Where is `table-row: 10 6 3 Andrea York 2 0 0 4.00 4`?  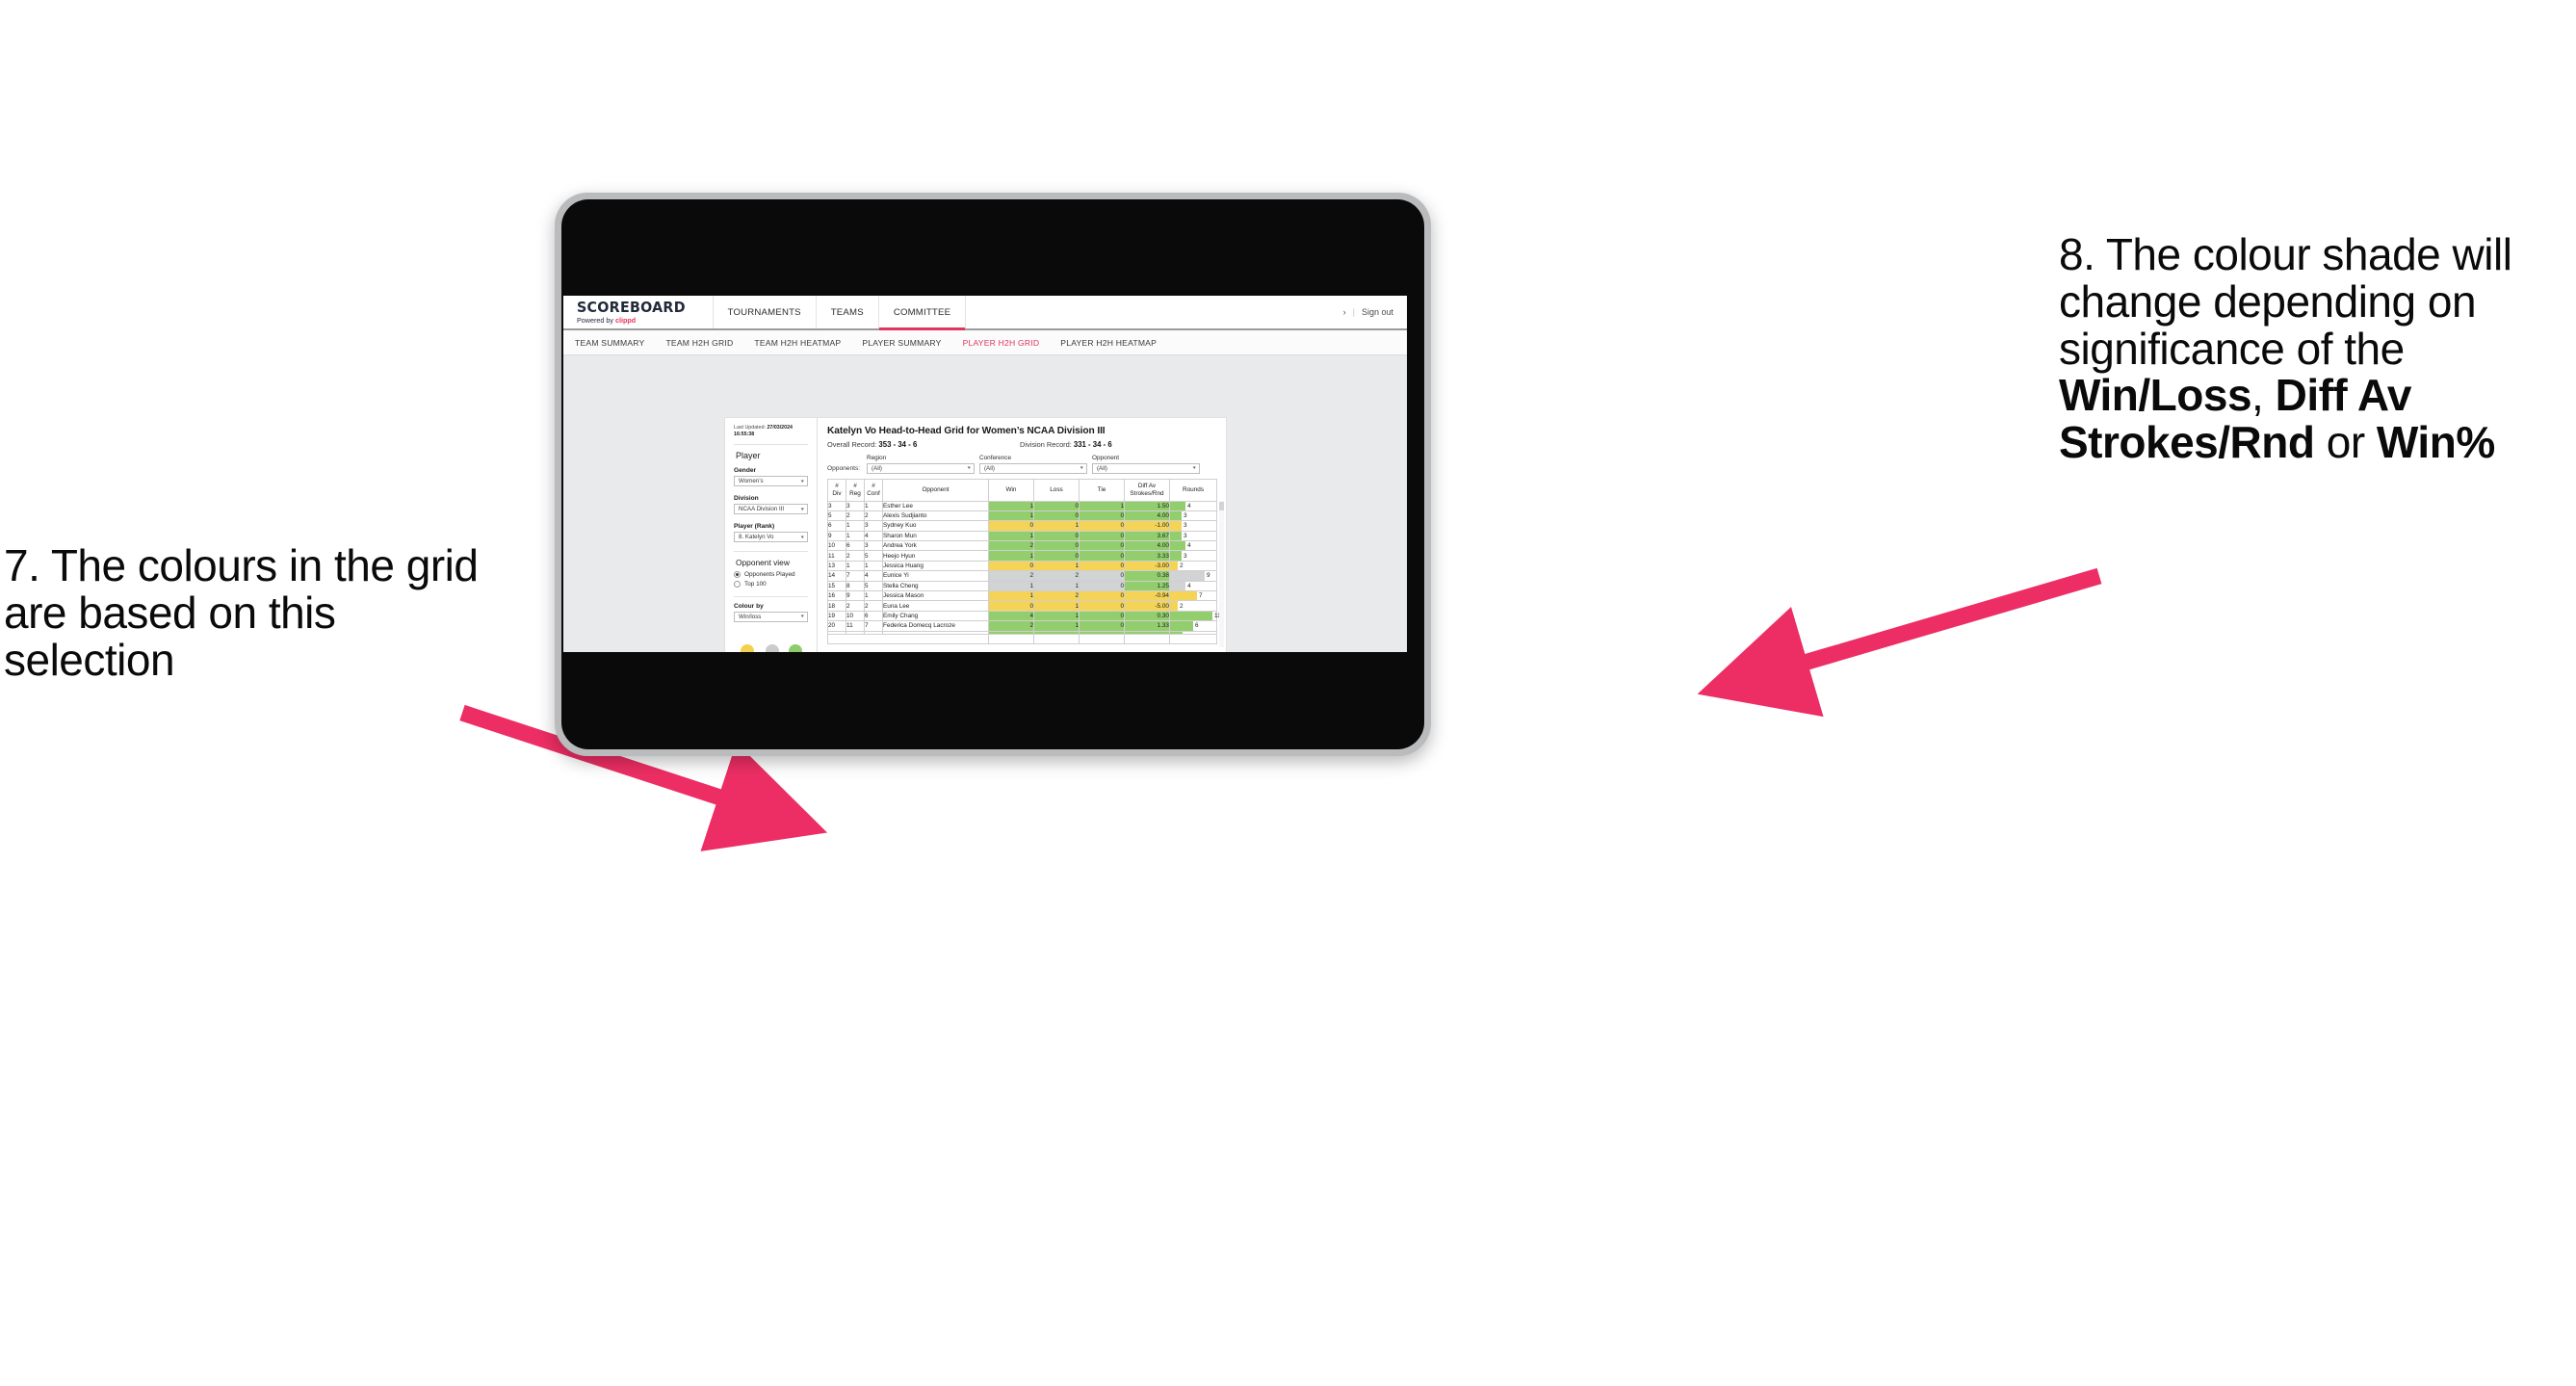
table-row: 10 6 3 Andrea York 2 0 0 4.00 4 is located at coordinates (1022, 546).